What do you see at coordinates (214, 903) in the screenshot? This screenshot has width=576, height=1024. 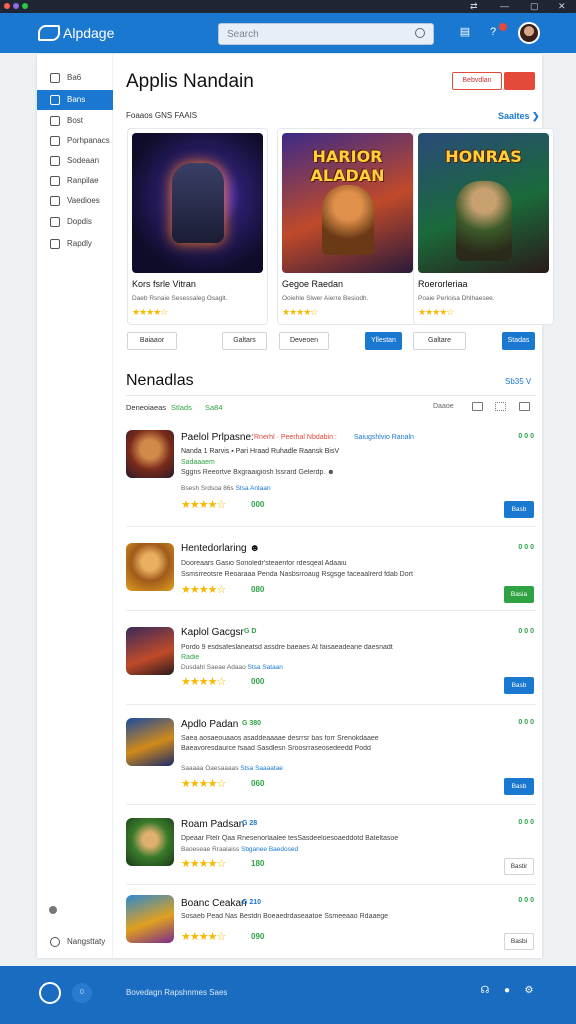 I see `app-title: Boanc Ceakan` at bounding box center [214, 903].